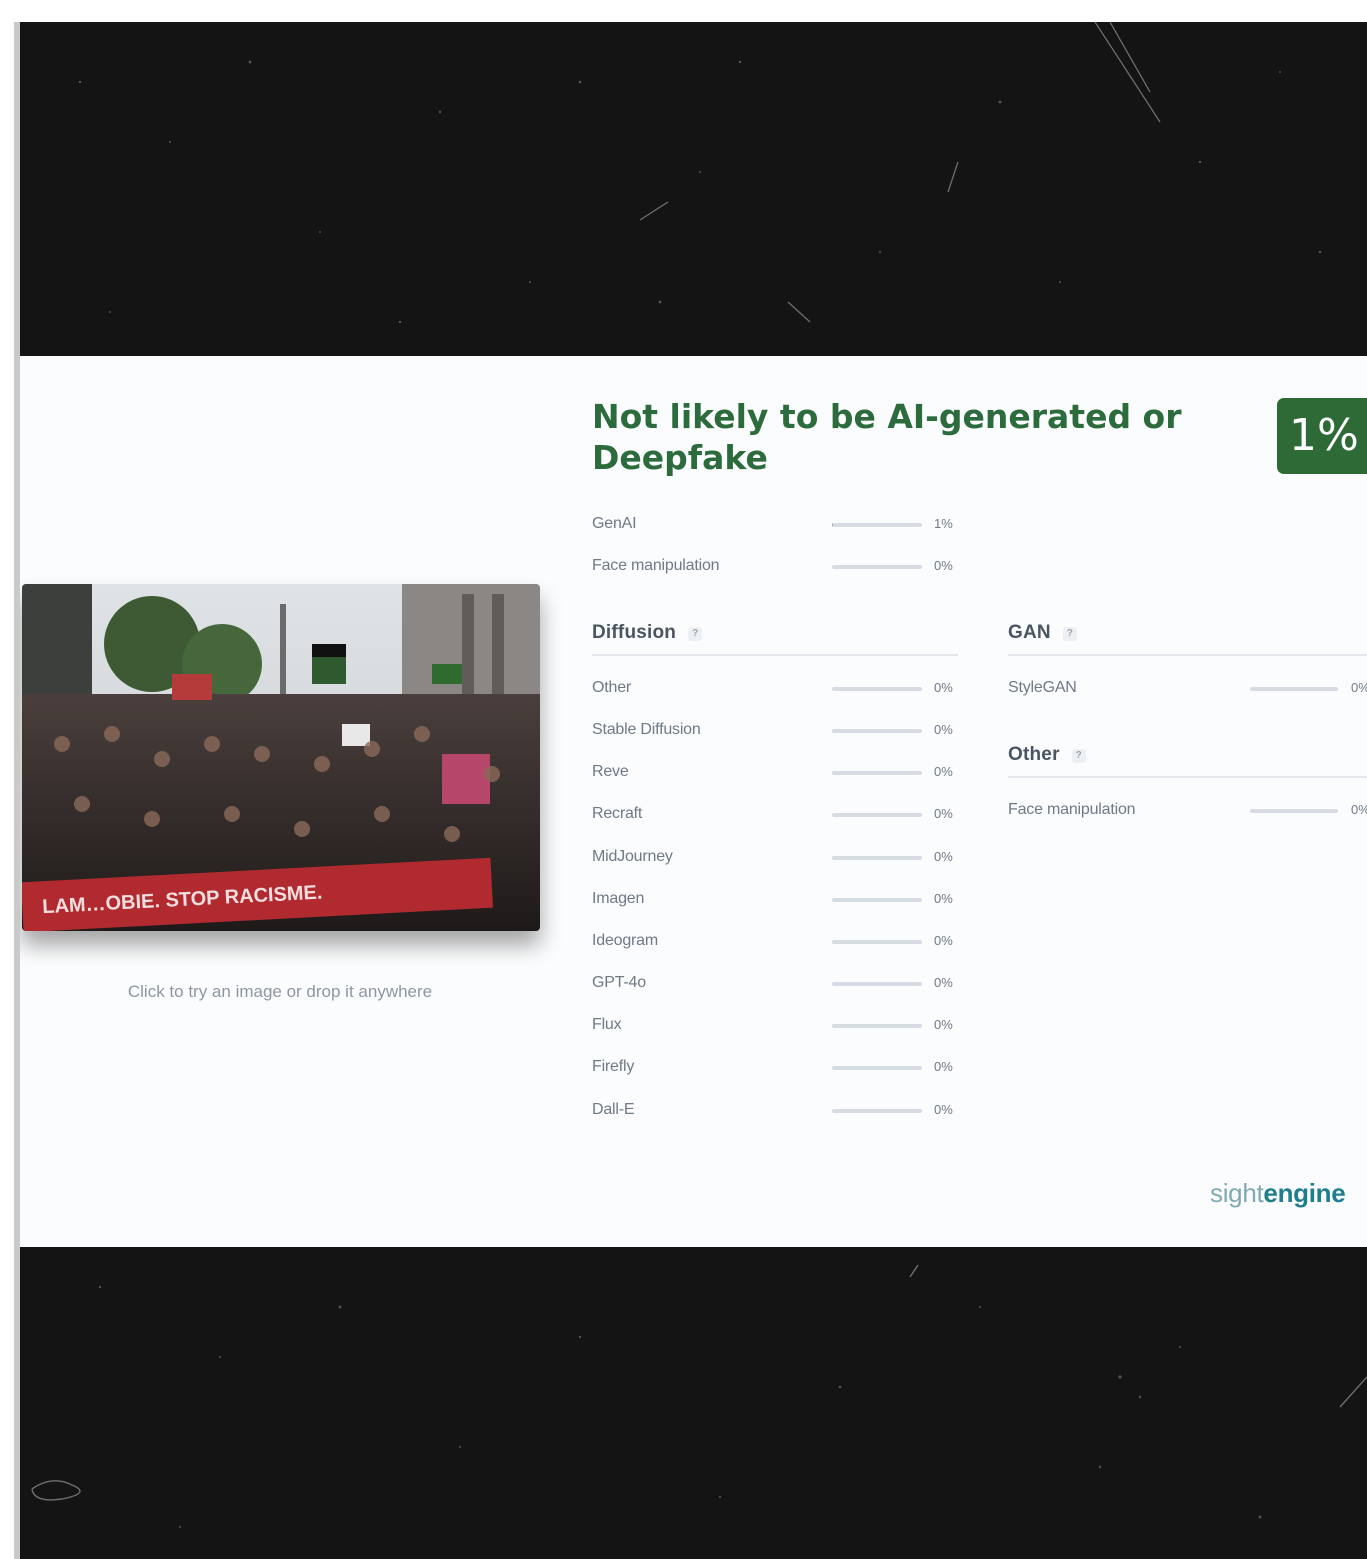 The image size is (1367, 1559). I want to click on overall-score-badge: 1%, so click(1322, 436).